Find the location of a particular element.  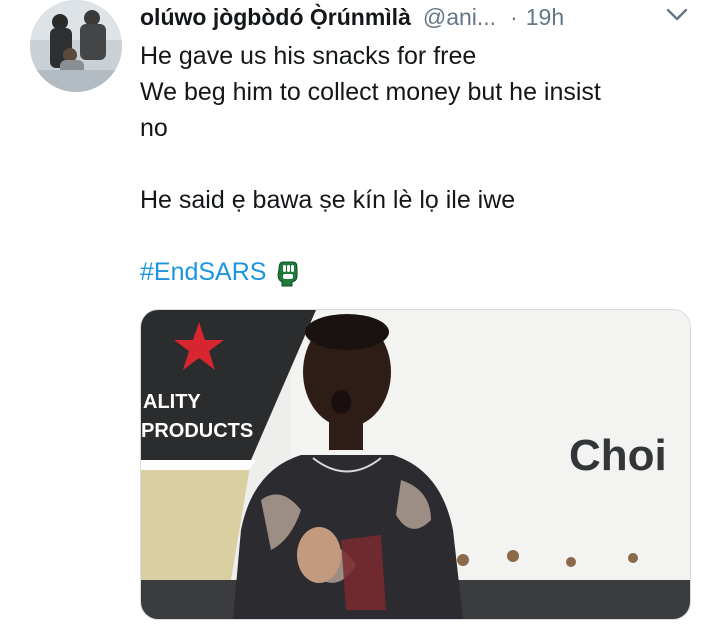

sign-text-products: PRODUCTS is located at coordinates (197, 431).